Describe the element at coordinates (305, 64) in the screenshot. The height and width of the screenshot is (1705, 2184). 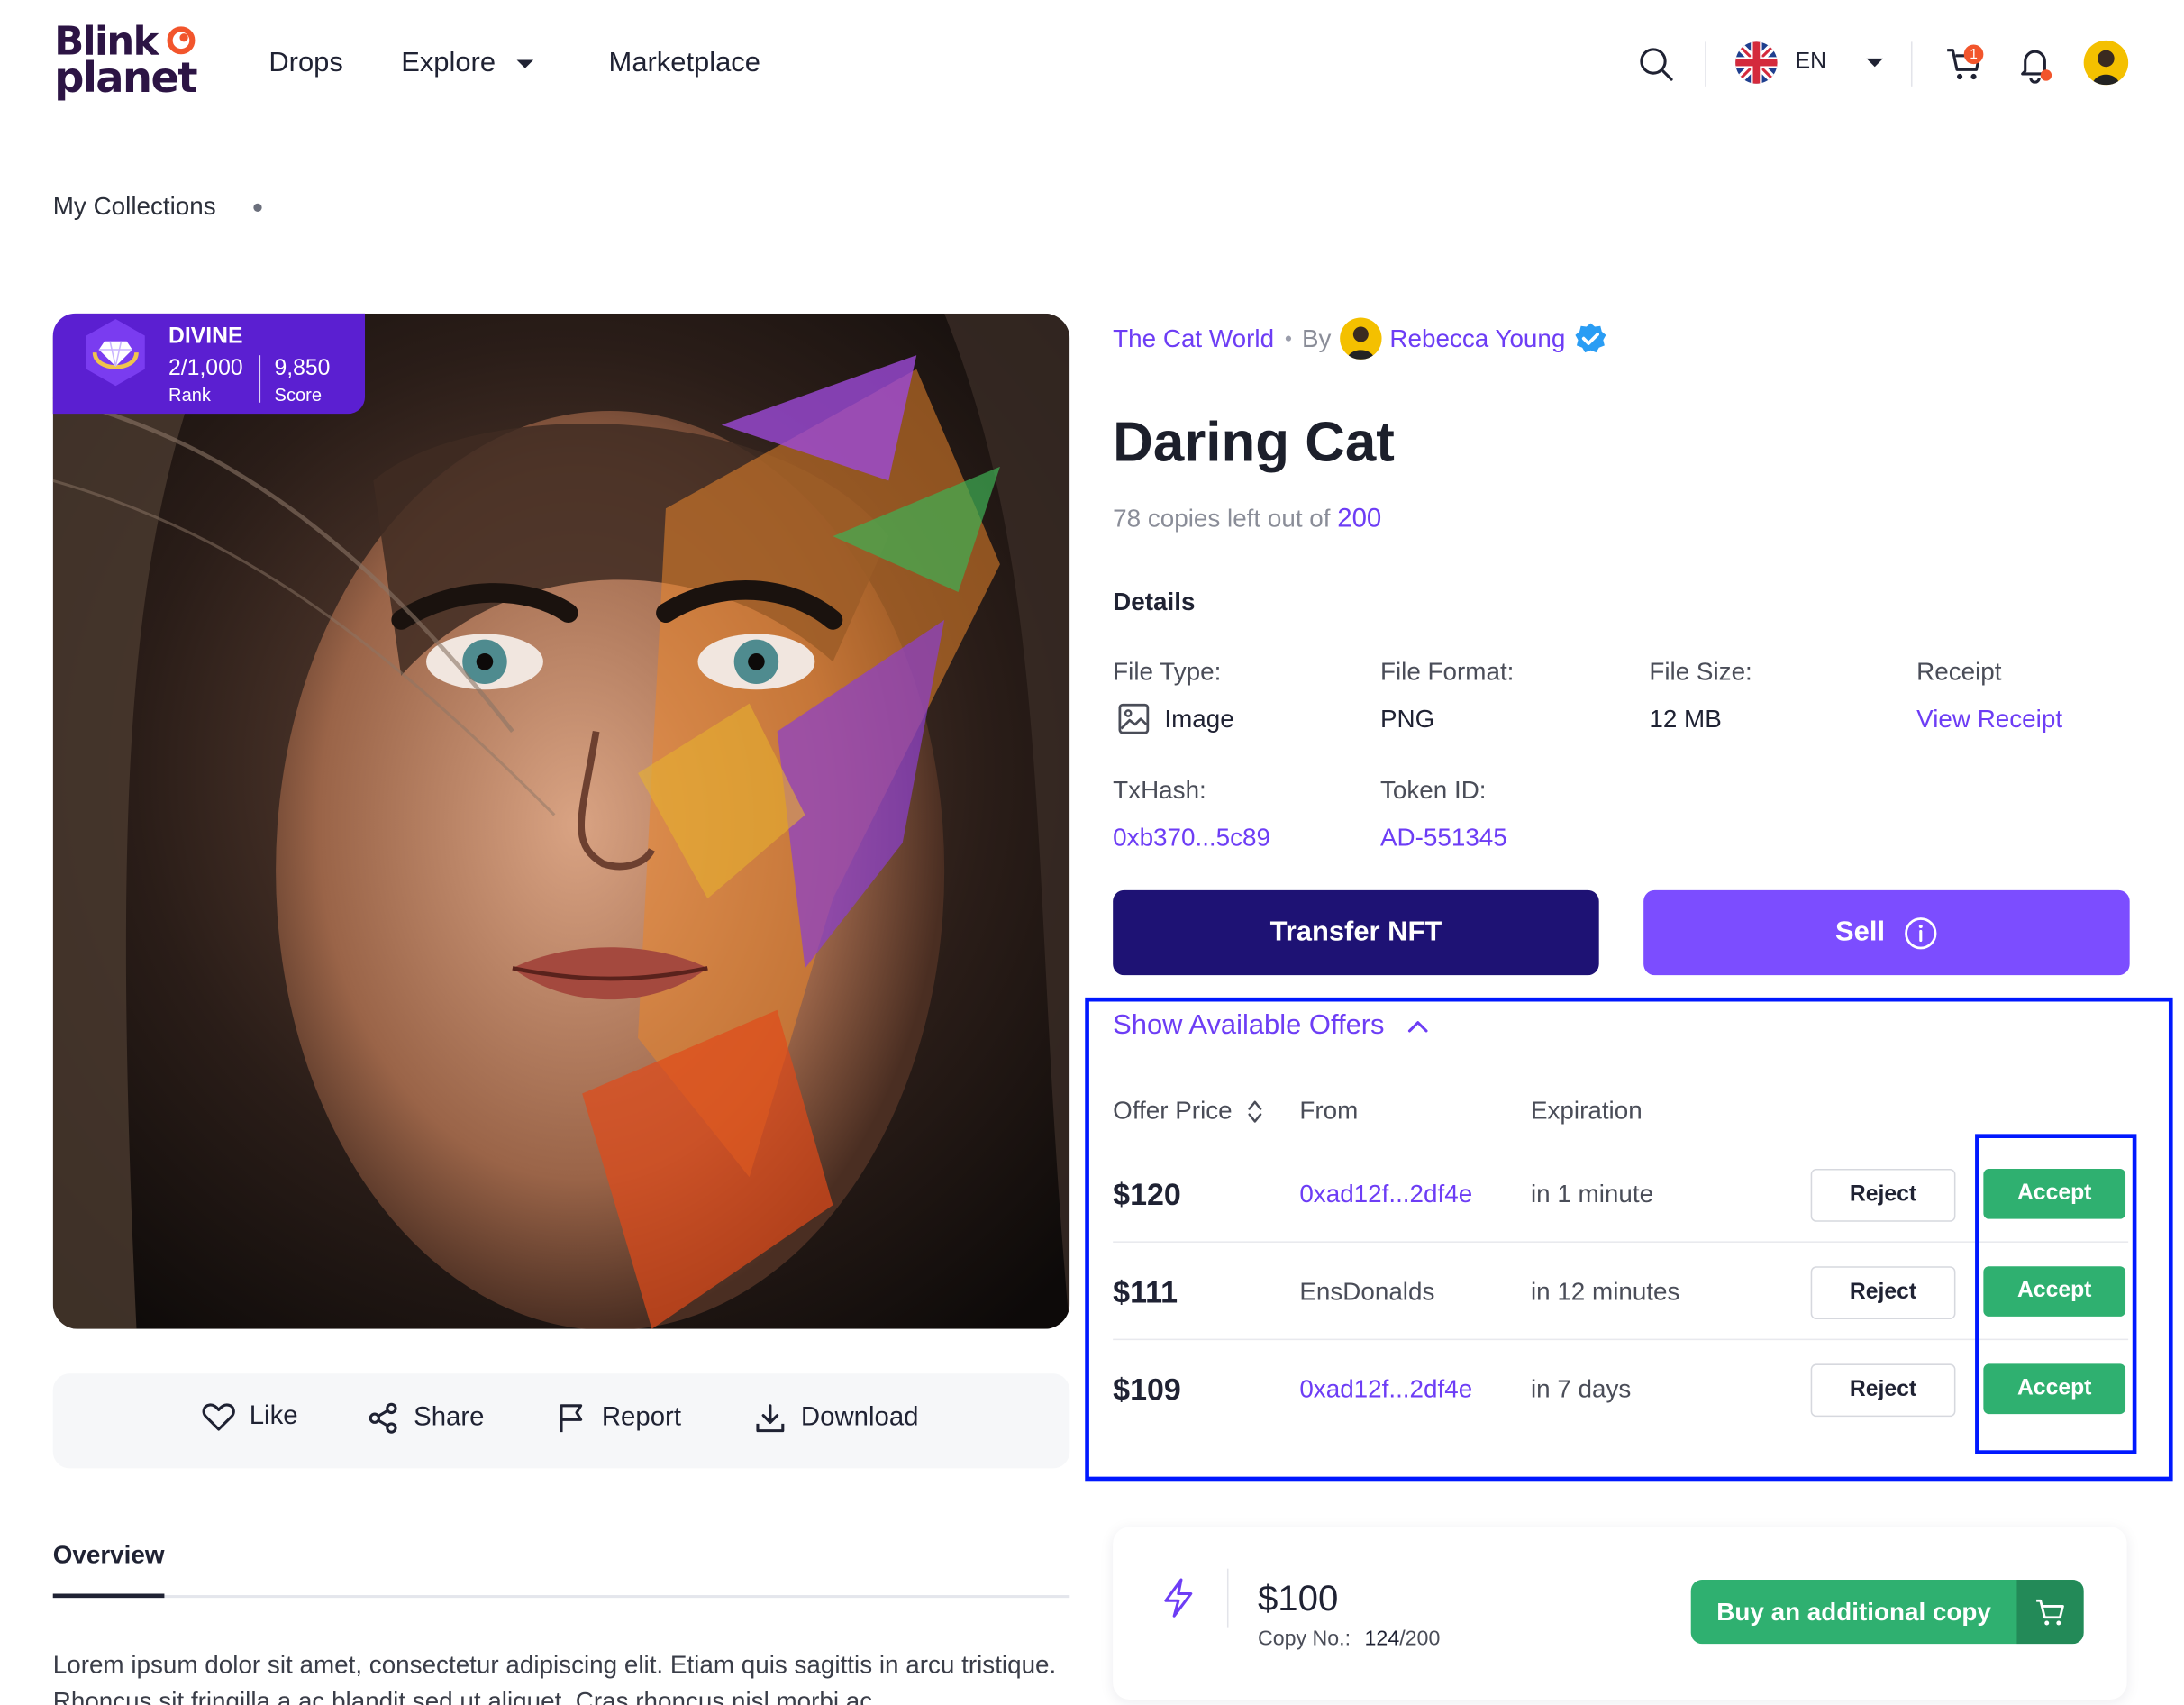
I see `nav-drops: Drops` at that location.